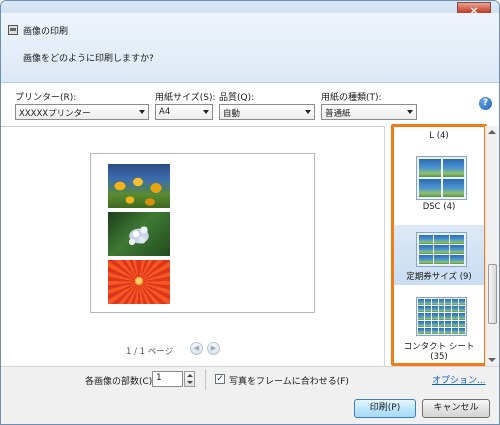 The width and height of the screenshot is (500, 425). I want to click on quality-label: 品質(Q):, so click(237, 98).